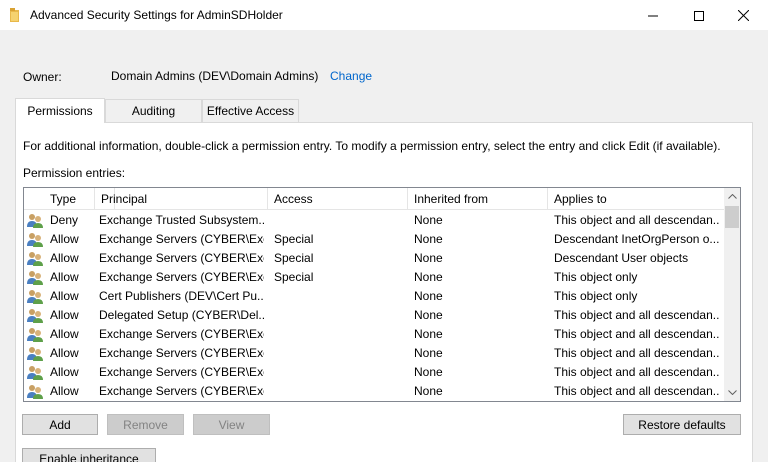  What do you see at coordinates (250, 110) in the screenshot?
I see `tab-effective-access: Effective Access` at bounding box center [250, 110].